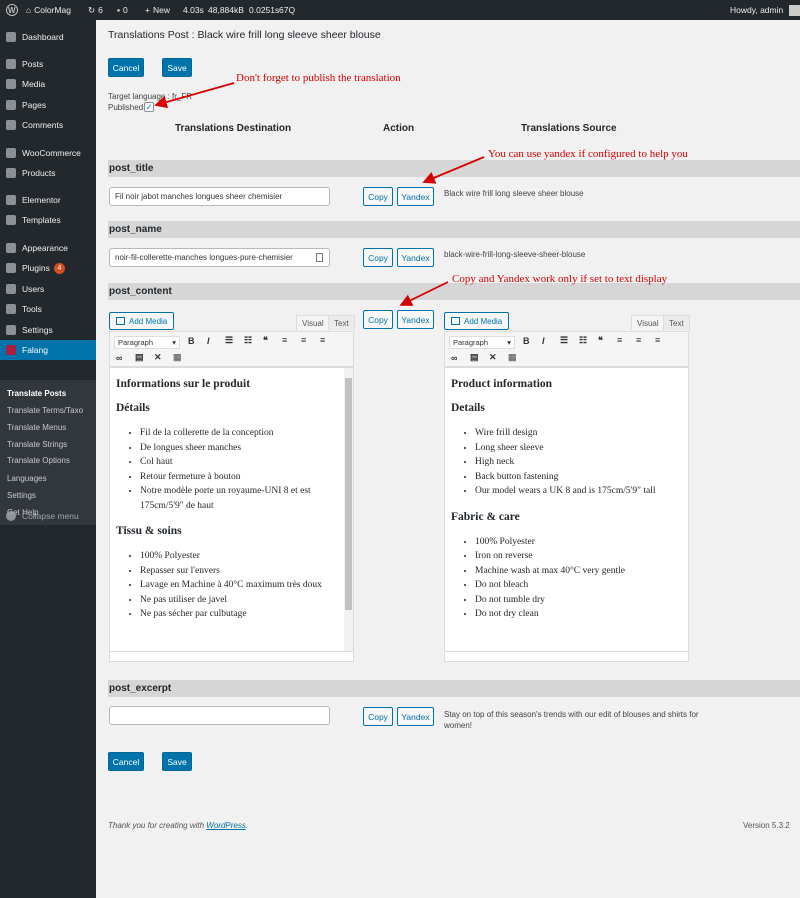  What do you see at coordinates (48, 37) in the screenshot?
I see `sidebar-item-dashboard: Dashboard` at bounding box center [48, 37].